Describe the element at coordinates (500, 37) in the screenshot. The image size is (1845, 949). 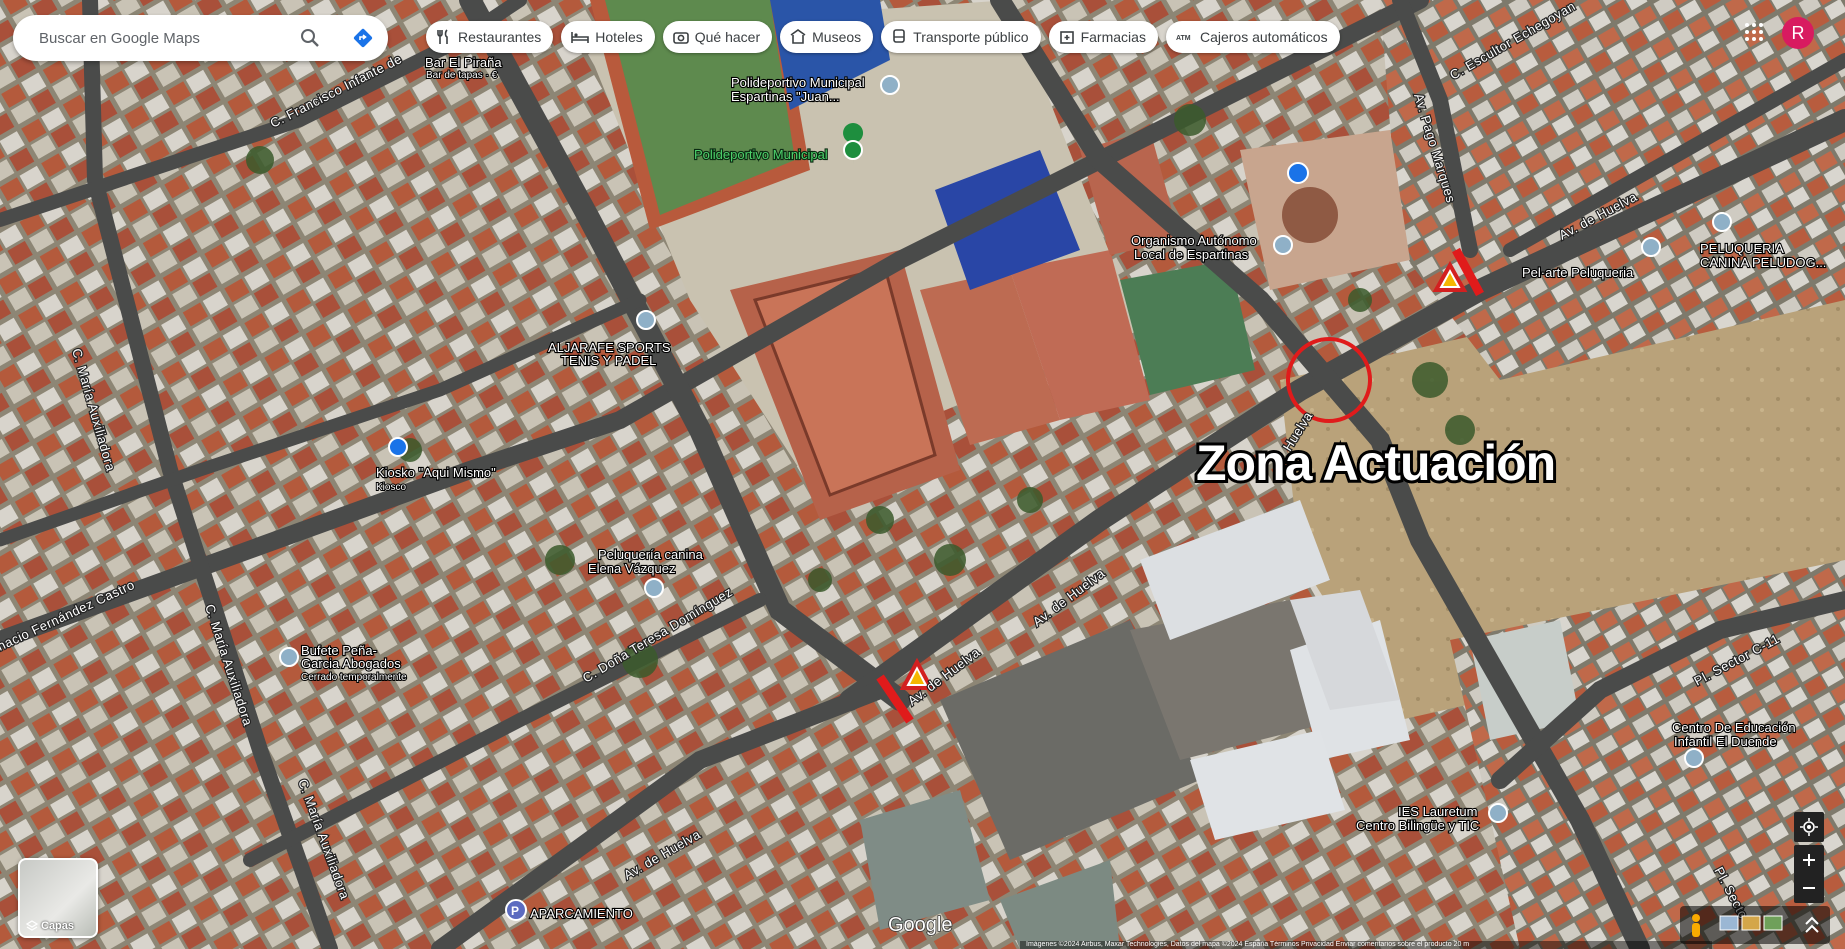
I see `chip-label: Restaurantes` at that location.